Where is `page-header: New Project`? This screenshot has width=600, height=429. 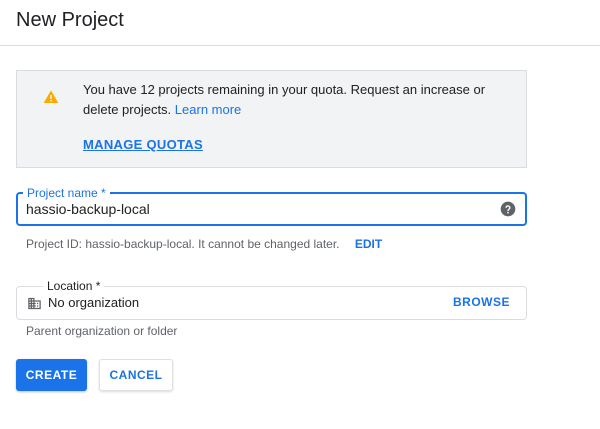
page-header: New Project is located at coordinates (300, 23).